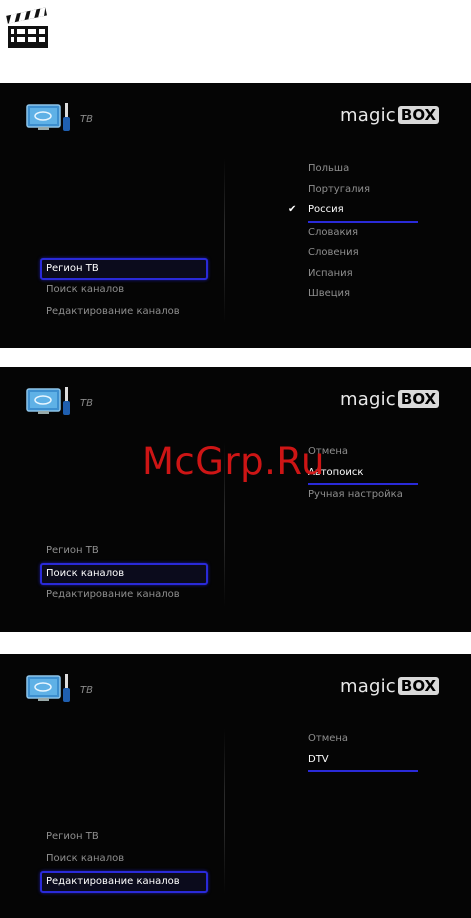 The height and width of the screenshot is (918, 471). I want to click on list-item: Словения, so click(363, 253).